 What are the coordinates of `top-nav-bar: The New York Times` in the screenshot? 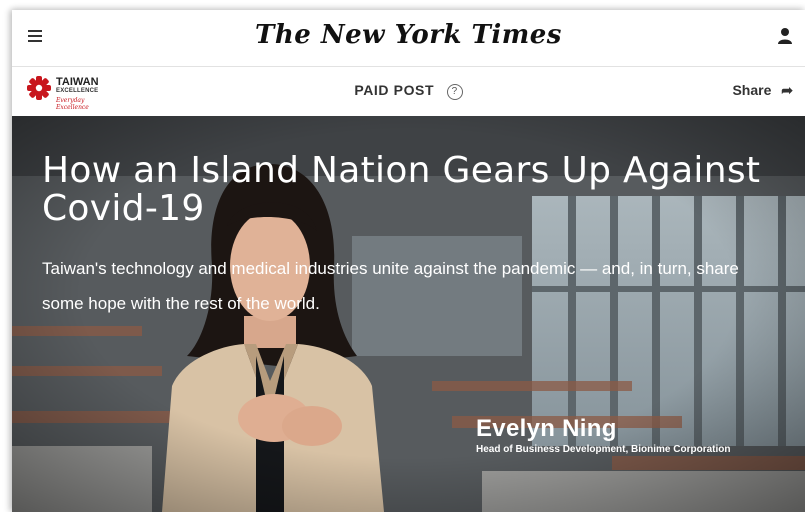 It's located at (408, 38).